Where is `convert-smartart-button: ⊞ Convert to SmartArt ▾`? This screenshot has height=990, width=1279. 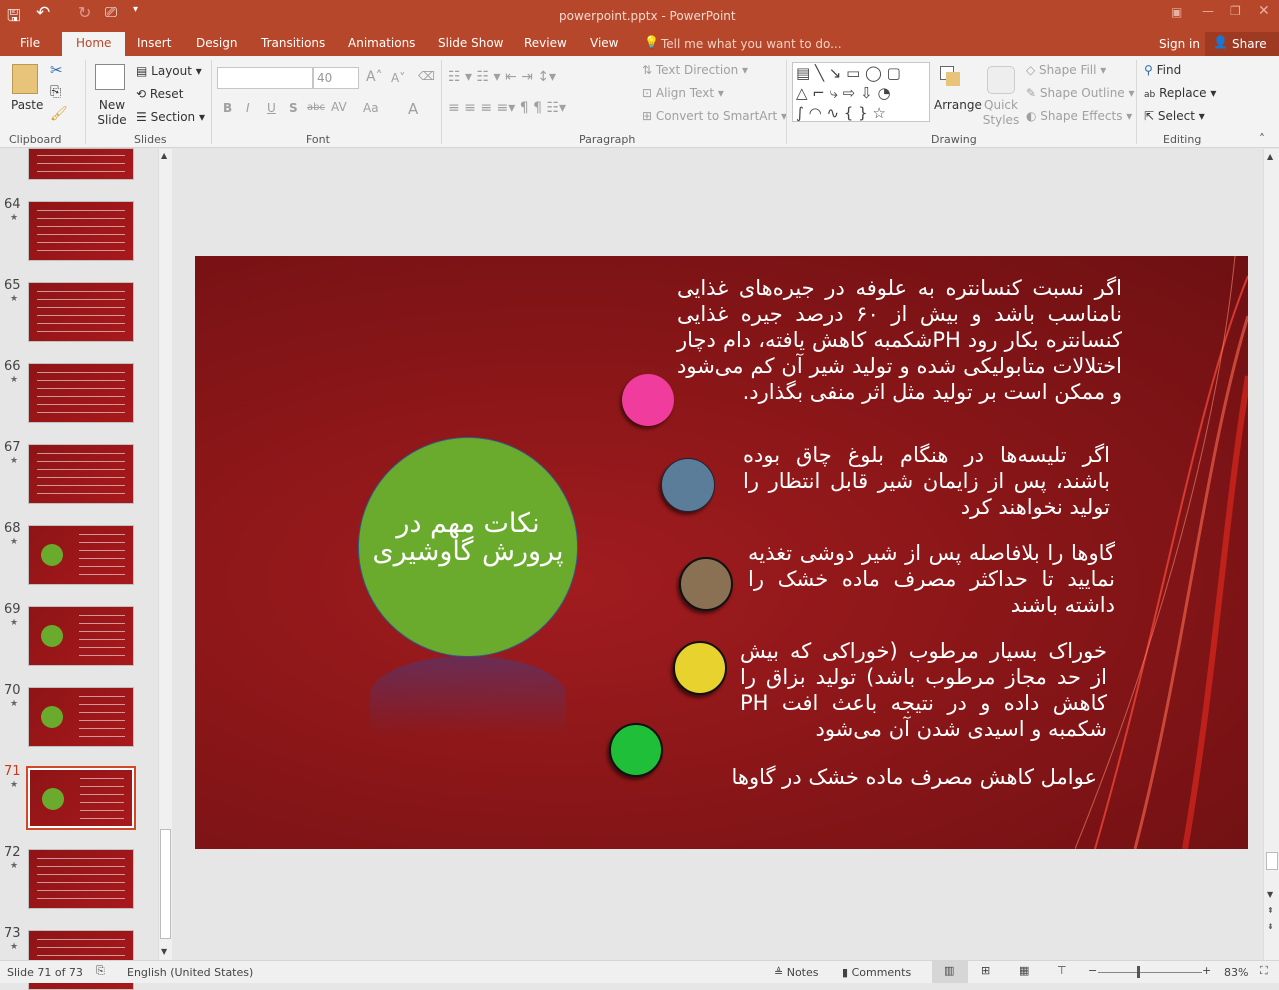
convert-smartart-button: ⊞ Convert to SmartArt ▾ is located at coordinates (714, 116).